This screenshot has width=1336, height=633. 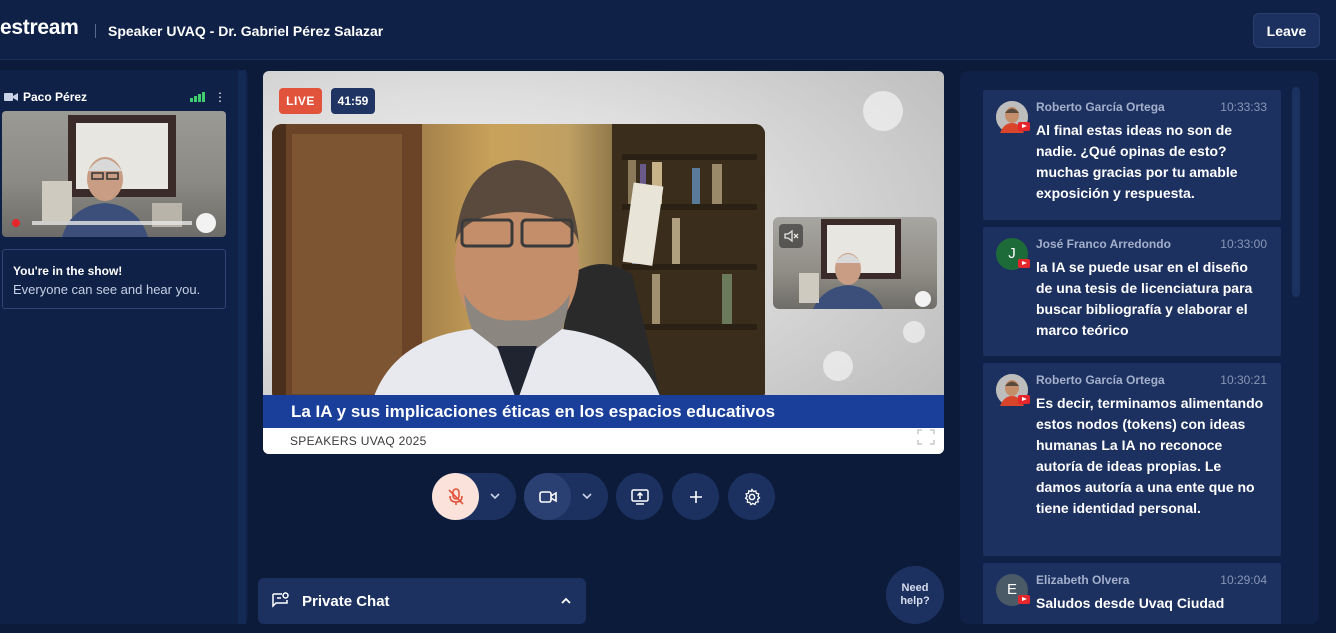 I want to click on left-panel-scrollbar, so click(x=242, y=347).